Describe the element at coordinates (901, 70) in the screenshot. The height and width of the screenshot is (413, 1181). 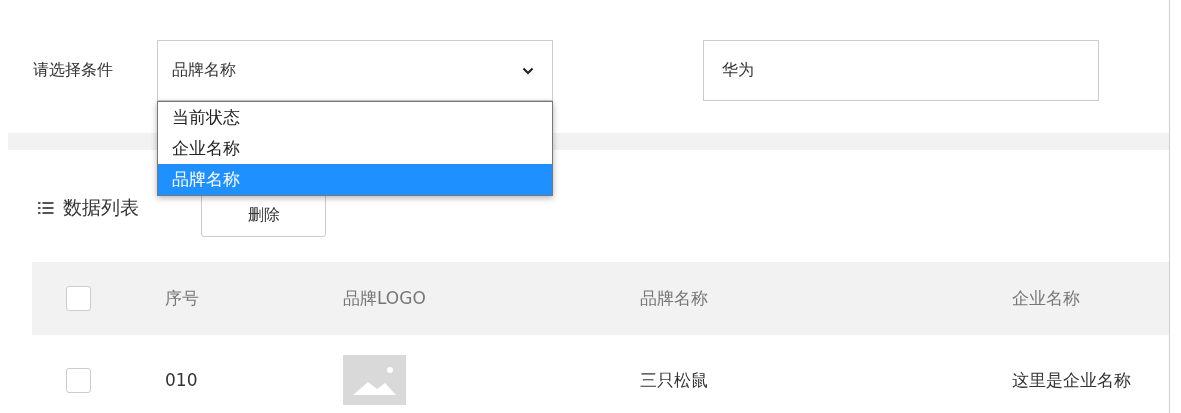
I see `search-field: 华为` at that location.